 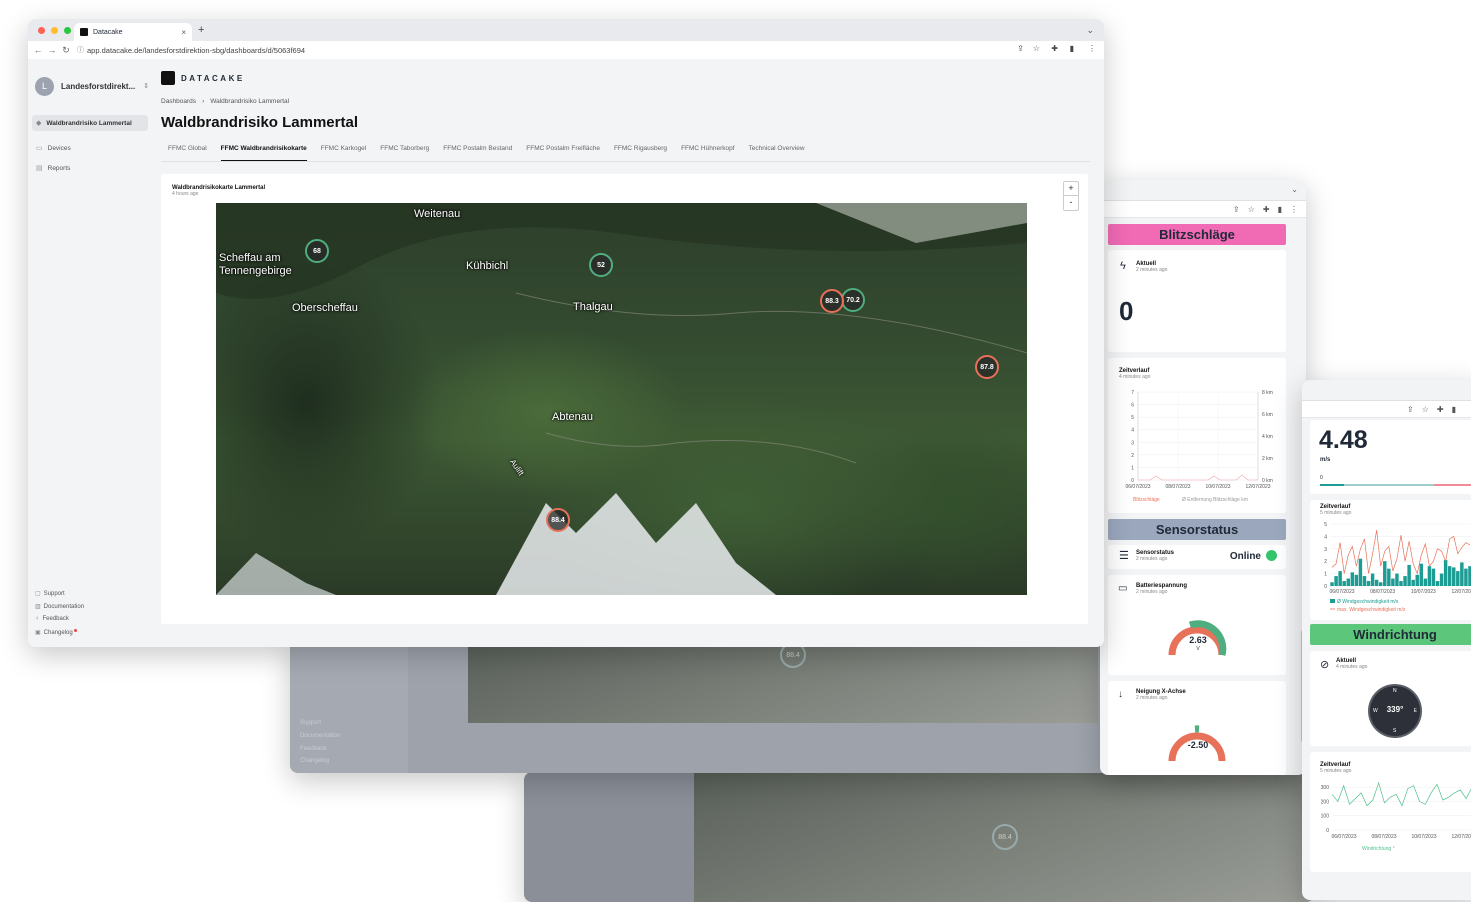 What do you see at coordinates (1132, 468) in the screenshot?
I see `y-tick-label: 1` at bounding box center [1132, 468].